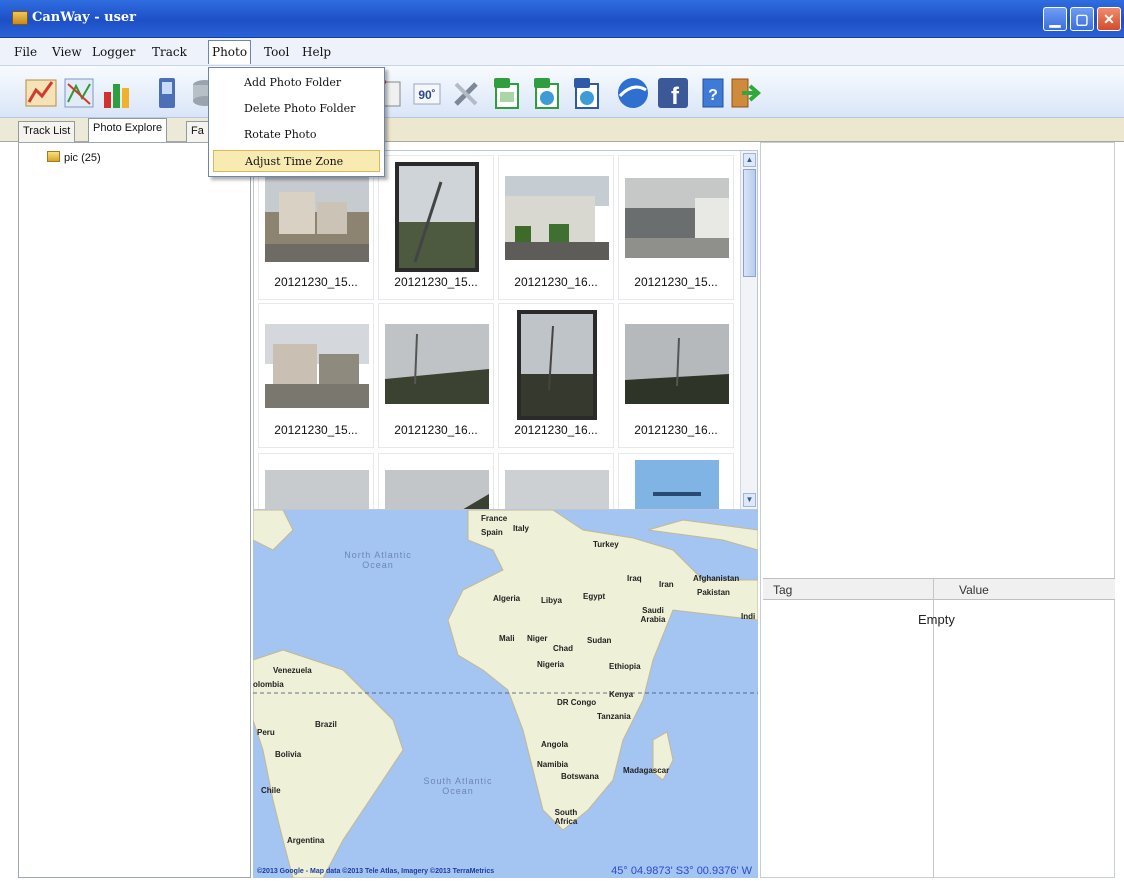 This screenshot has height=886, width=1124. I want to click on map-label-angola: Angola, so click(555, 744).